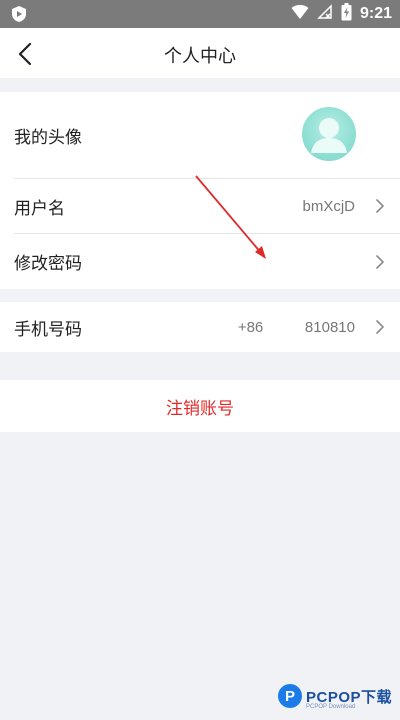  What do you see at coordinates (39, 208) in the screenshot?
I see `username-label: 用户名` at bounding box center [39, 208].